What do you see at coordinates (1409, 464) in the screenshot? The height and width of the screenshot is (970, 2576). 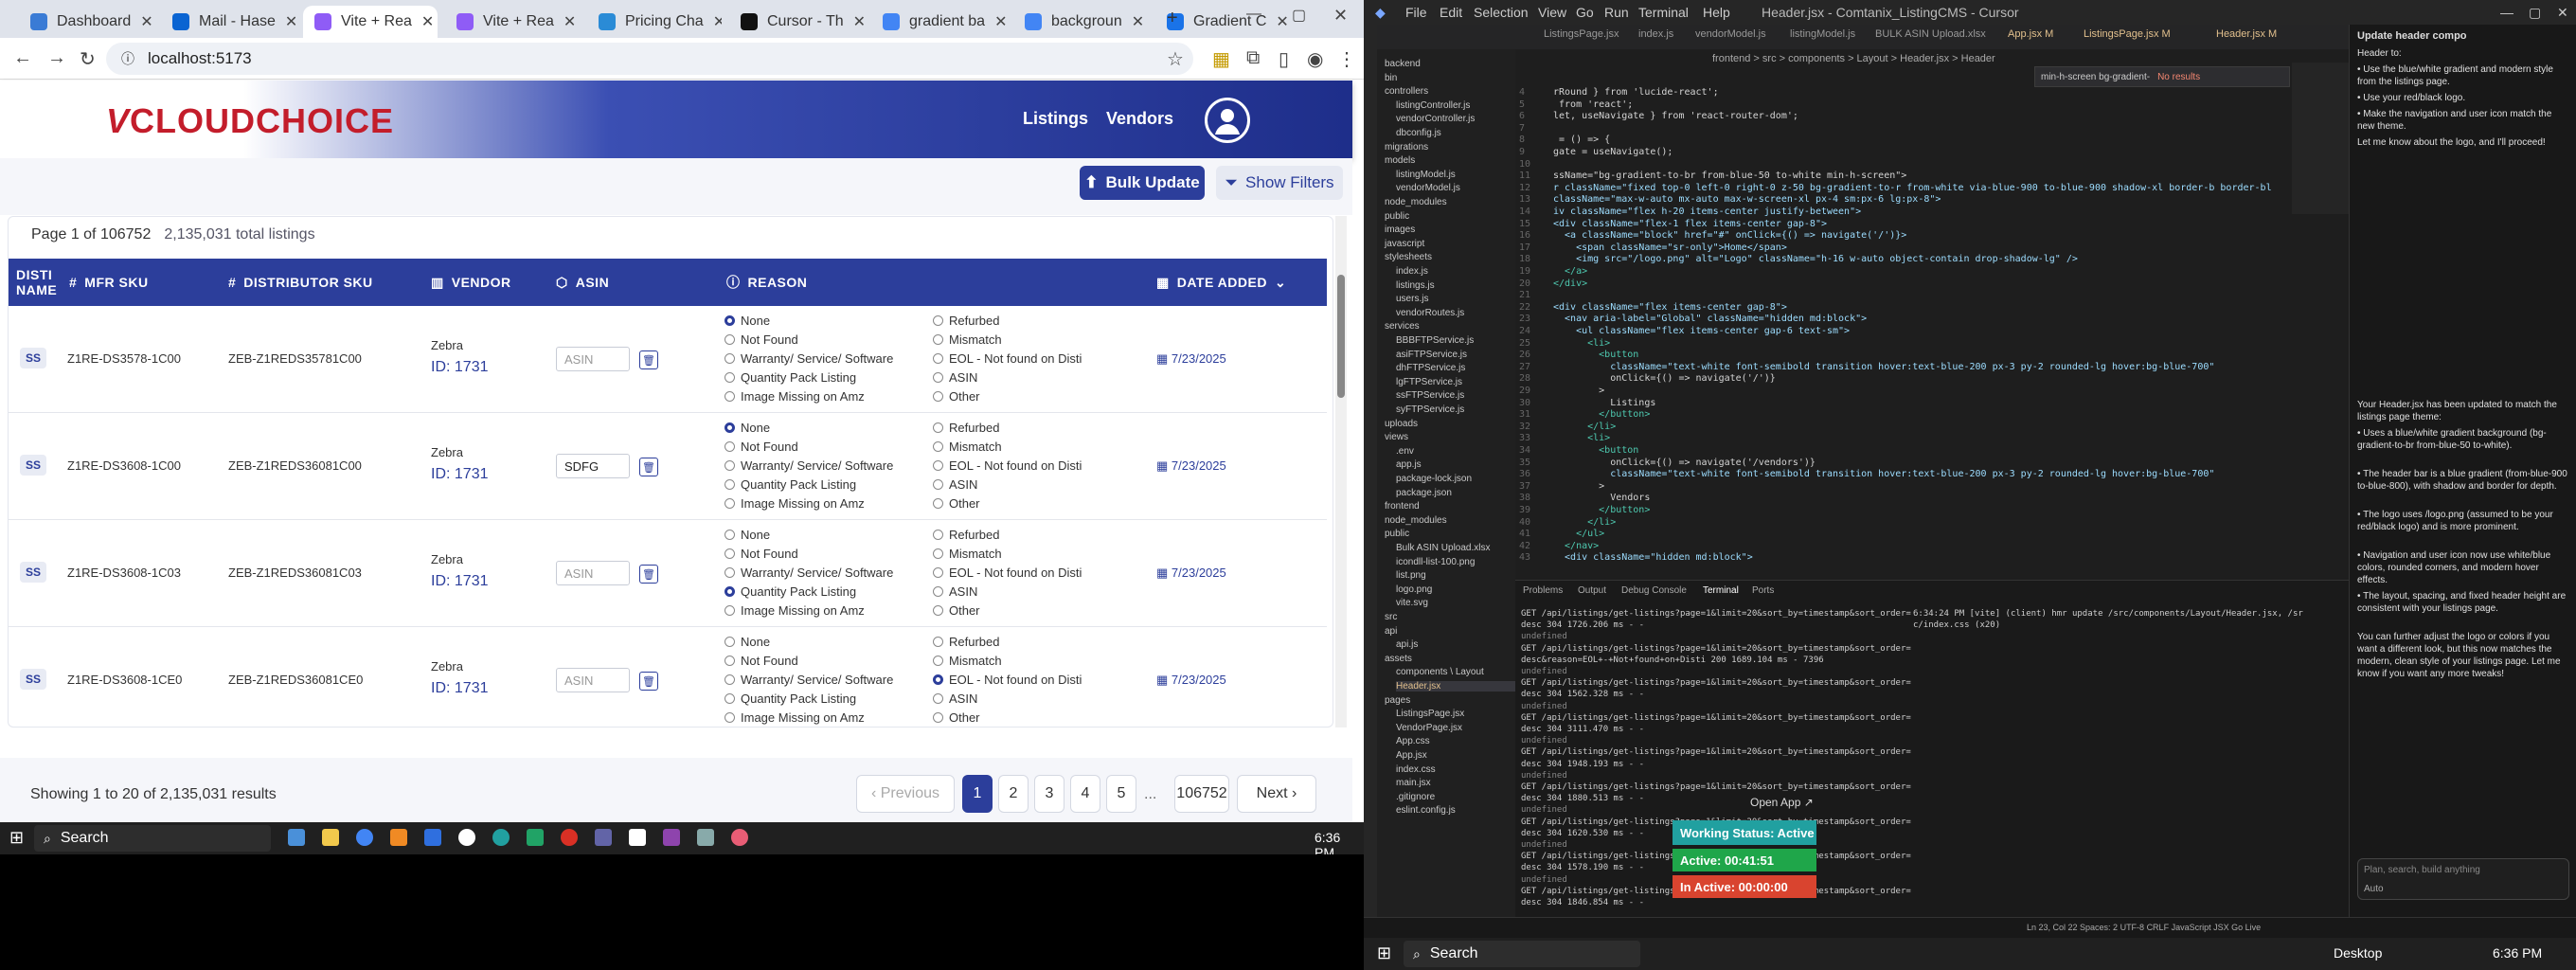 I see `explorer-item: app.js` at bounding box center [1409, 464].